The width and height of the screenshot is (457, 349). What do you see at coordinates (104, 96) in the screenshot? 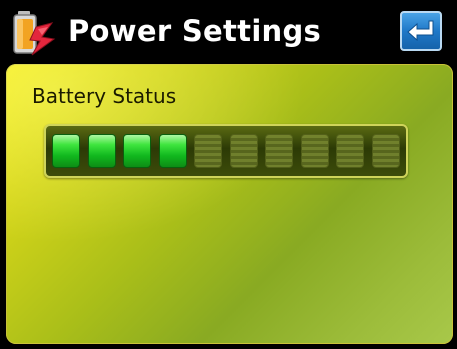
I see `battery-status-label: Battery Status` at bounding box center [104, 96].